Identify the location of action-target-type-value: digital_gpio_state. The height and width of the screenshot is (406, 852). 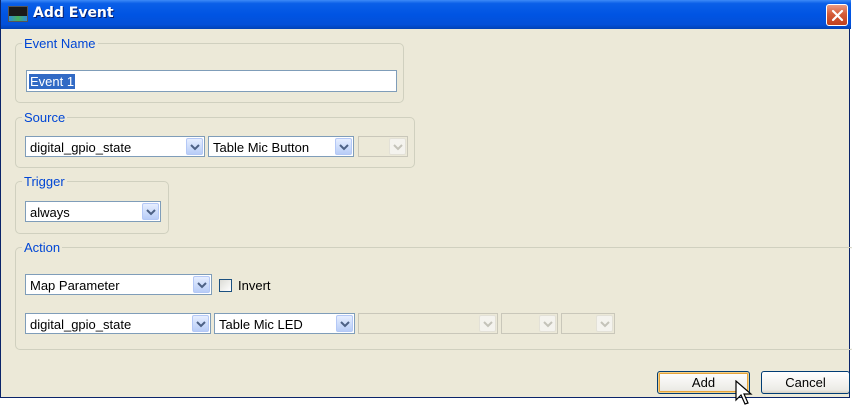
(81, 324).